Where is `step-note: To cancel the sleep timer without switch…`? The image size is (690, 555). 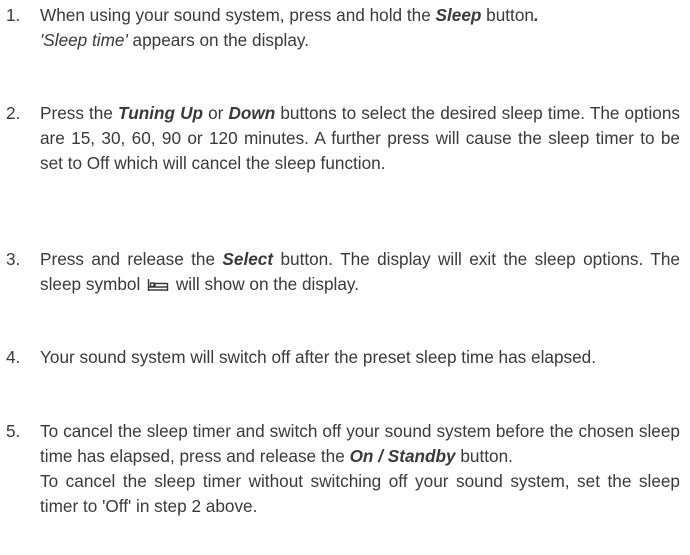
step-note: To cancel the sleep timer without switch… is located at coordinates (360, 493).